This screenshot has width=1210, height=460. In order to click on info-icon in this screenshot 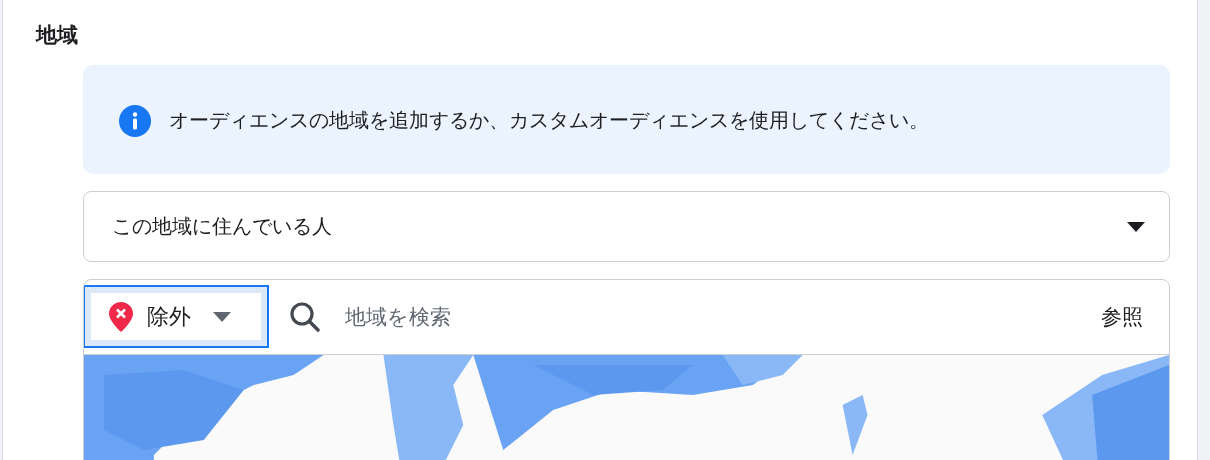, I will do `click(135, 121)`.